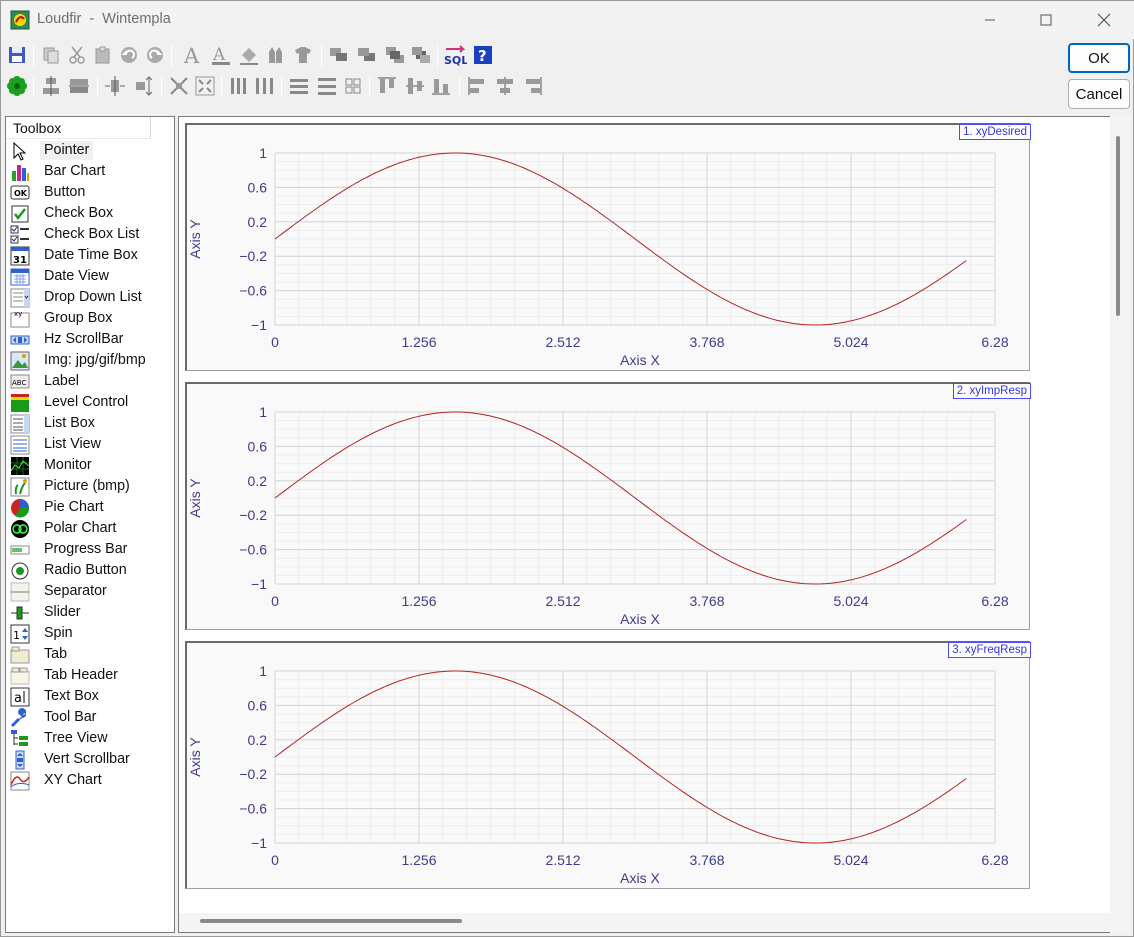 The height and width of the screenshot is (937, 1134). Describe the element at coordinates (89, 276) in the screenshot. I see `toolbox-item-date-view: Date View` at that location.